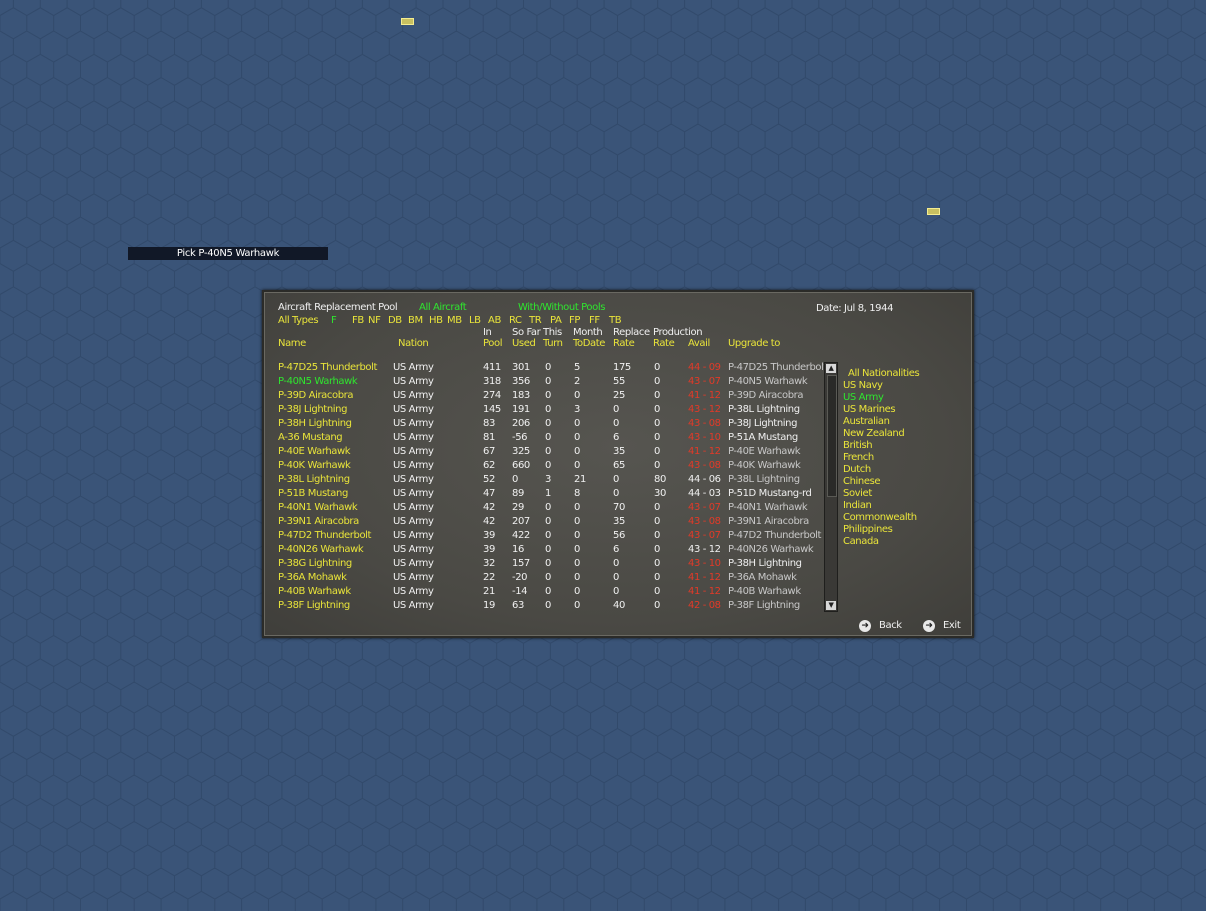 The image size is (1206, 911). I want to click on nationality-option: US Army, so click(863, 398).